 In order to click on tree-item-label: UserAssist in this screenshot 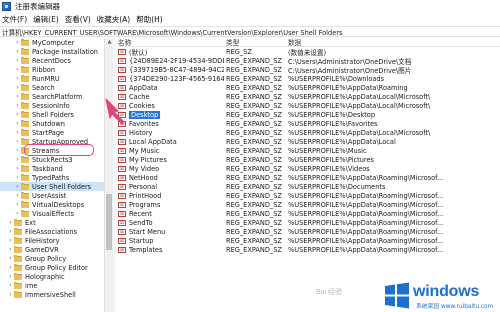, I will do `click(49, 195)`.